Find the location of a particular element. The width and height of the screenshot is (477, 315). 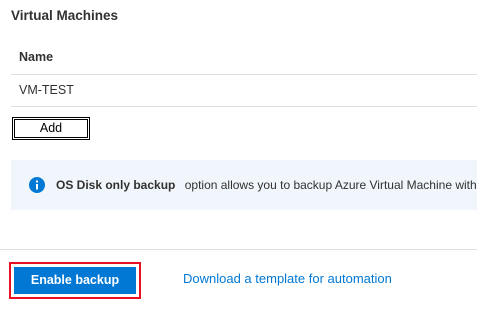

info-icon is located at coordinates (37, 185).